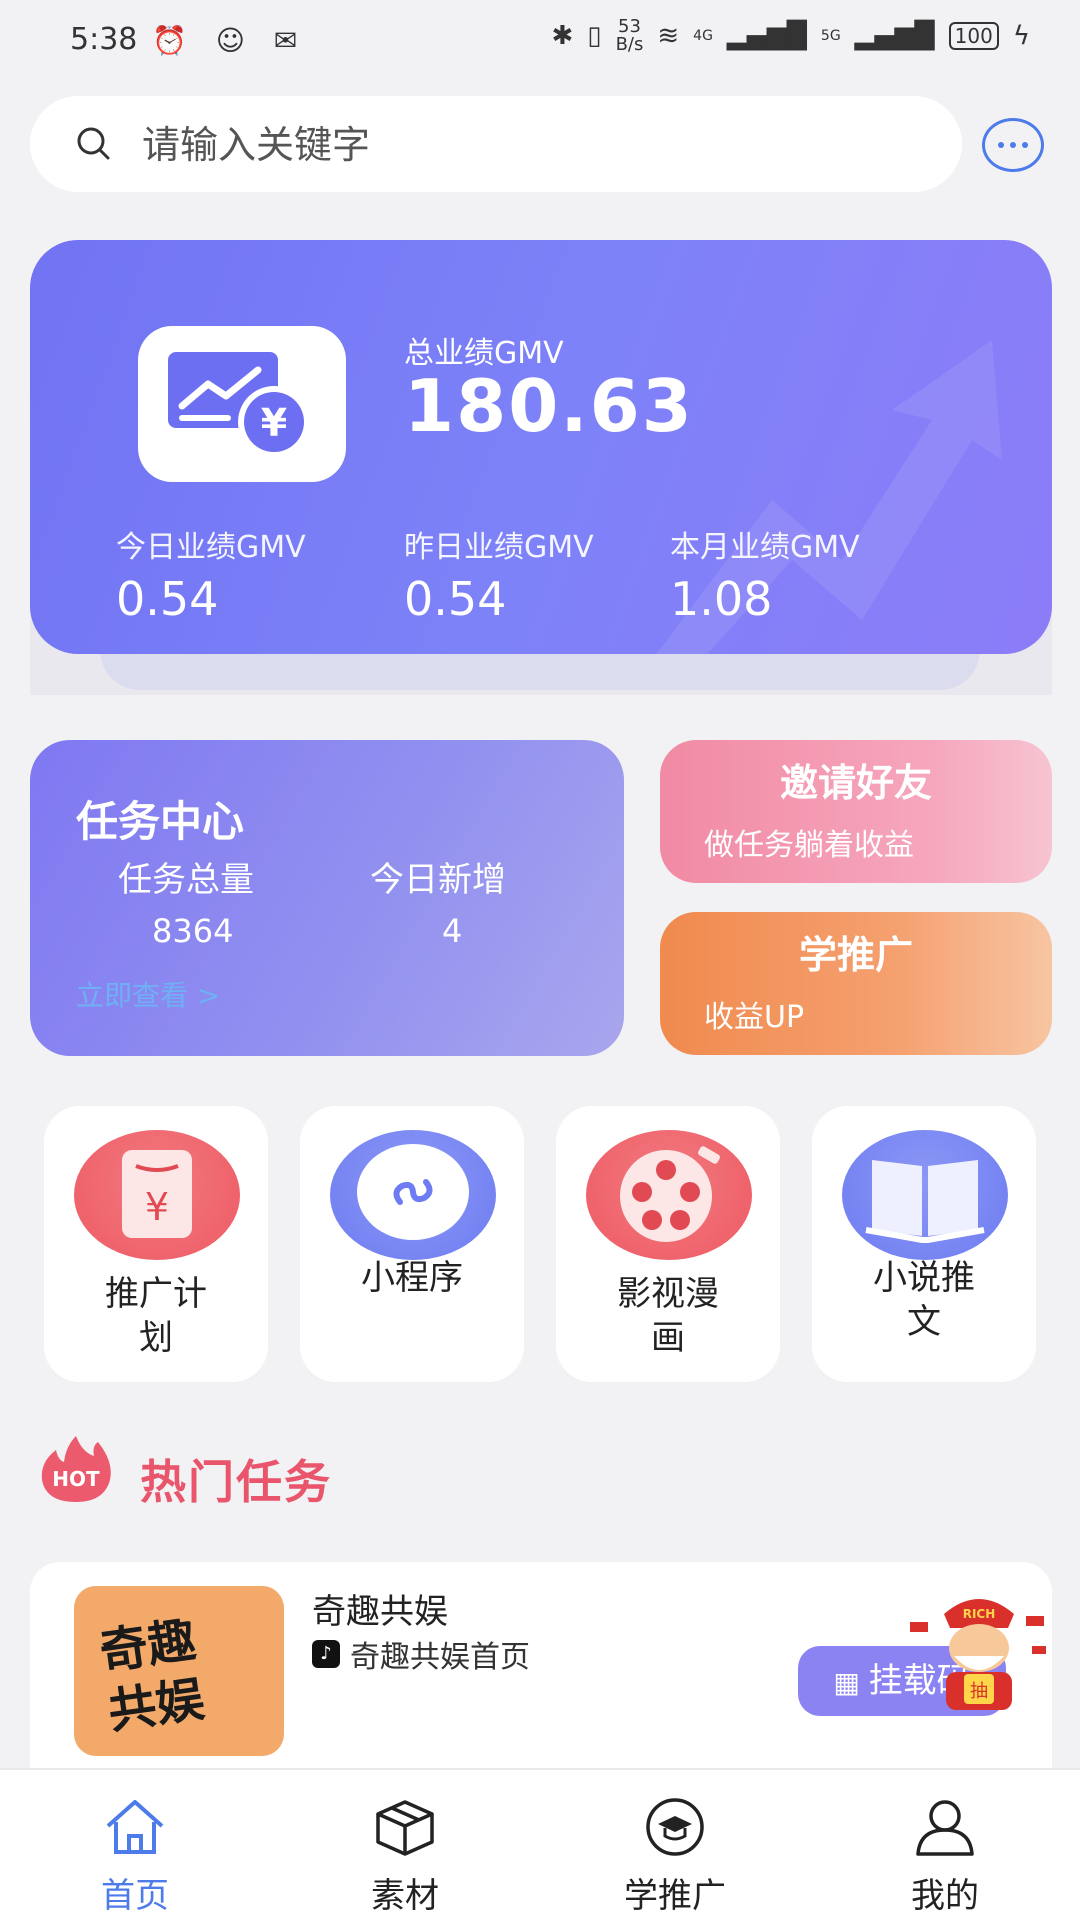 The height and width of the screenshot is (1922, 1080). What do you see at coordinates (945, 1828) in the screenshot?
I see `user-icon` at bounding box center [945, 1828].